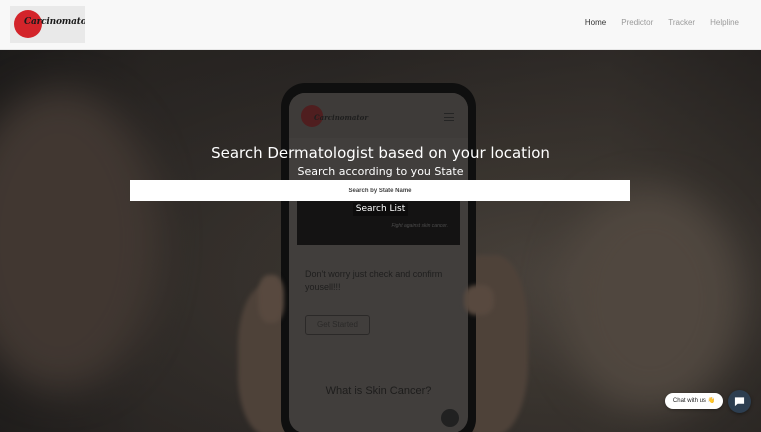 The width and height of the screenshot is (761, 432). Describe the element at coordinates (54, 22) in the screenshot. I see `logo-text: Carcinomator` at that location.